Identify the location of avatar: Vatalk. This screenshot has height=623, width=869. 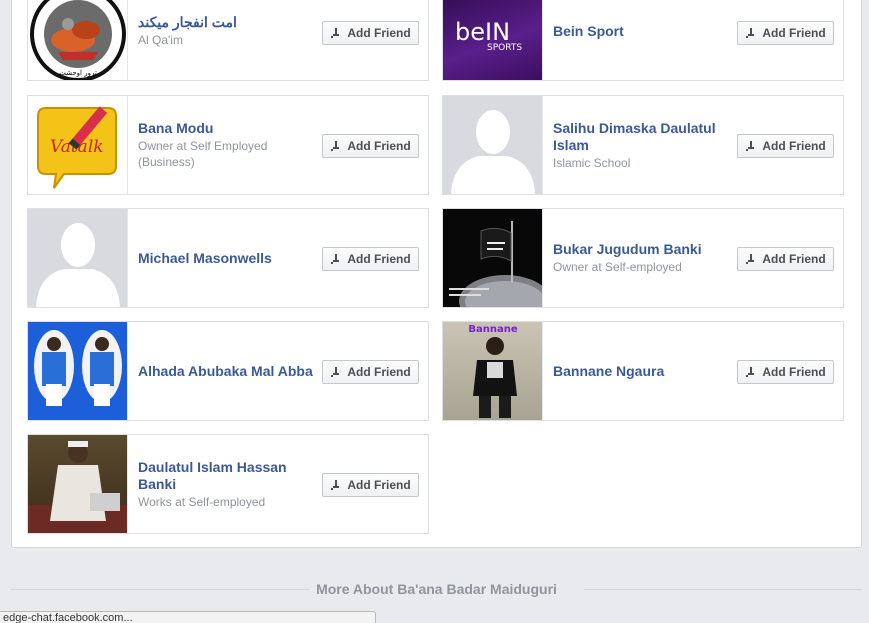
(78, 145).